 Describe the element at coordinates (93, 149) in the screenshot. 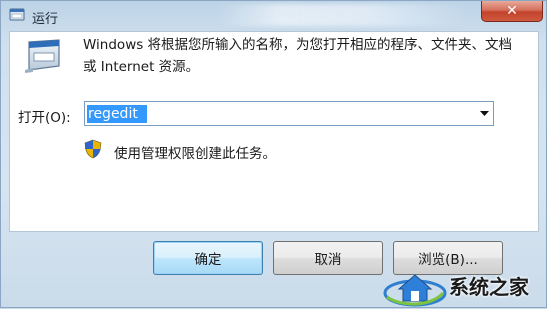

I see `uac-shield-icon` at that location.